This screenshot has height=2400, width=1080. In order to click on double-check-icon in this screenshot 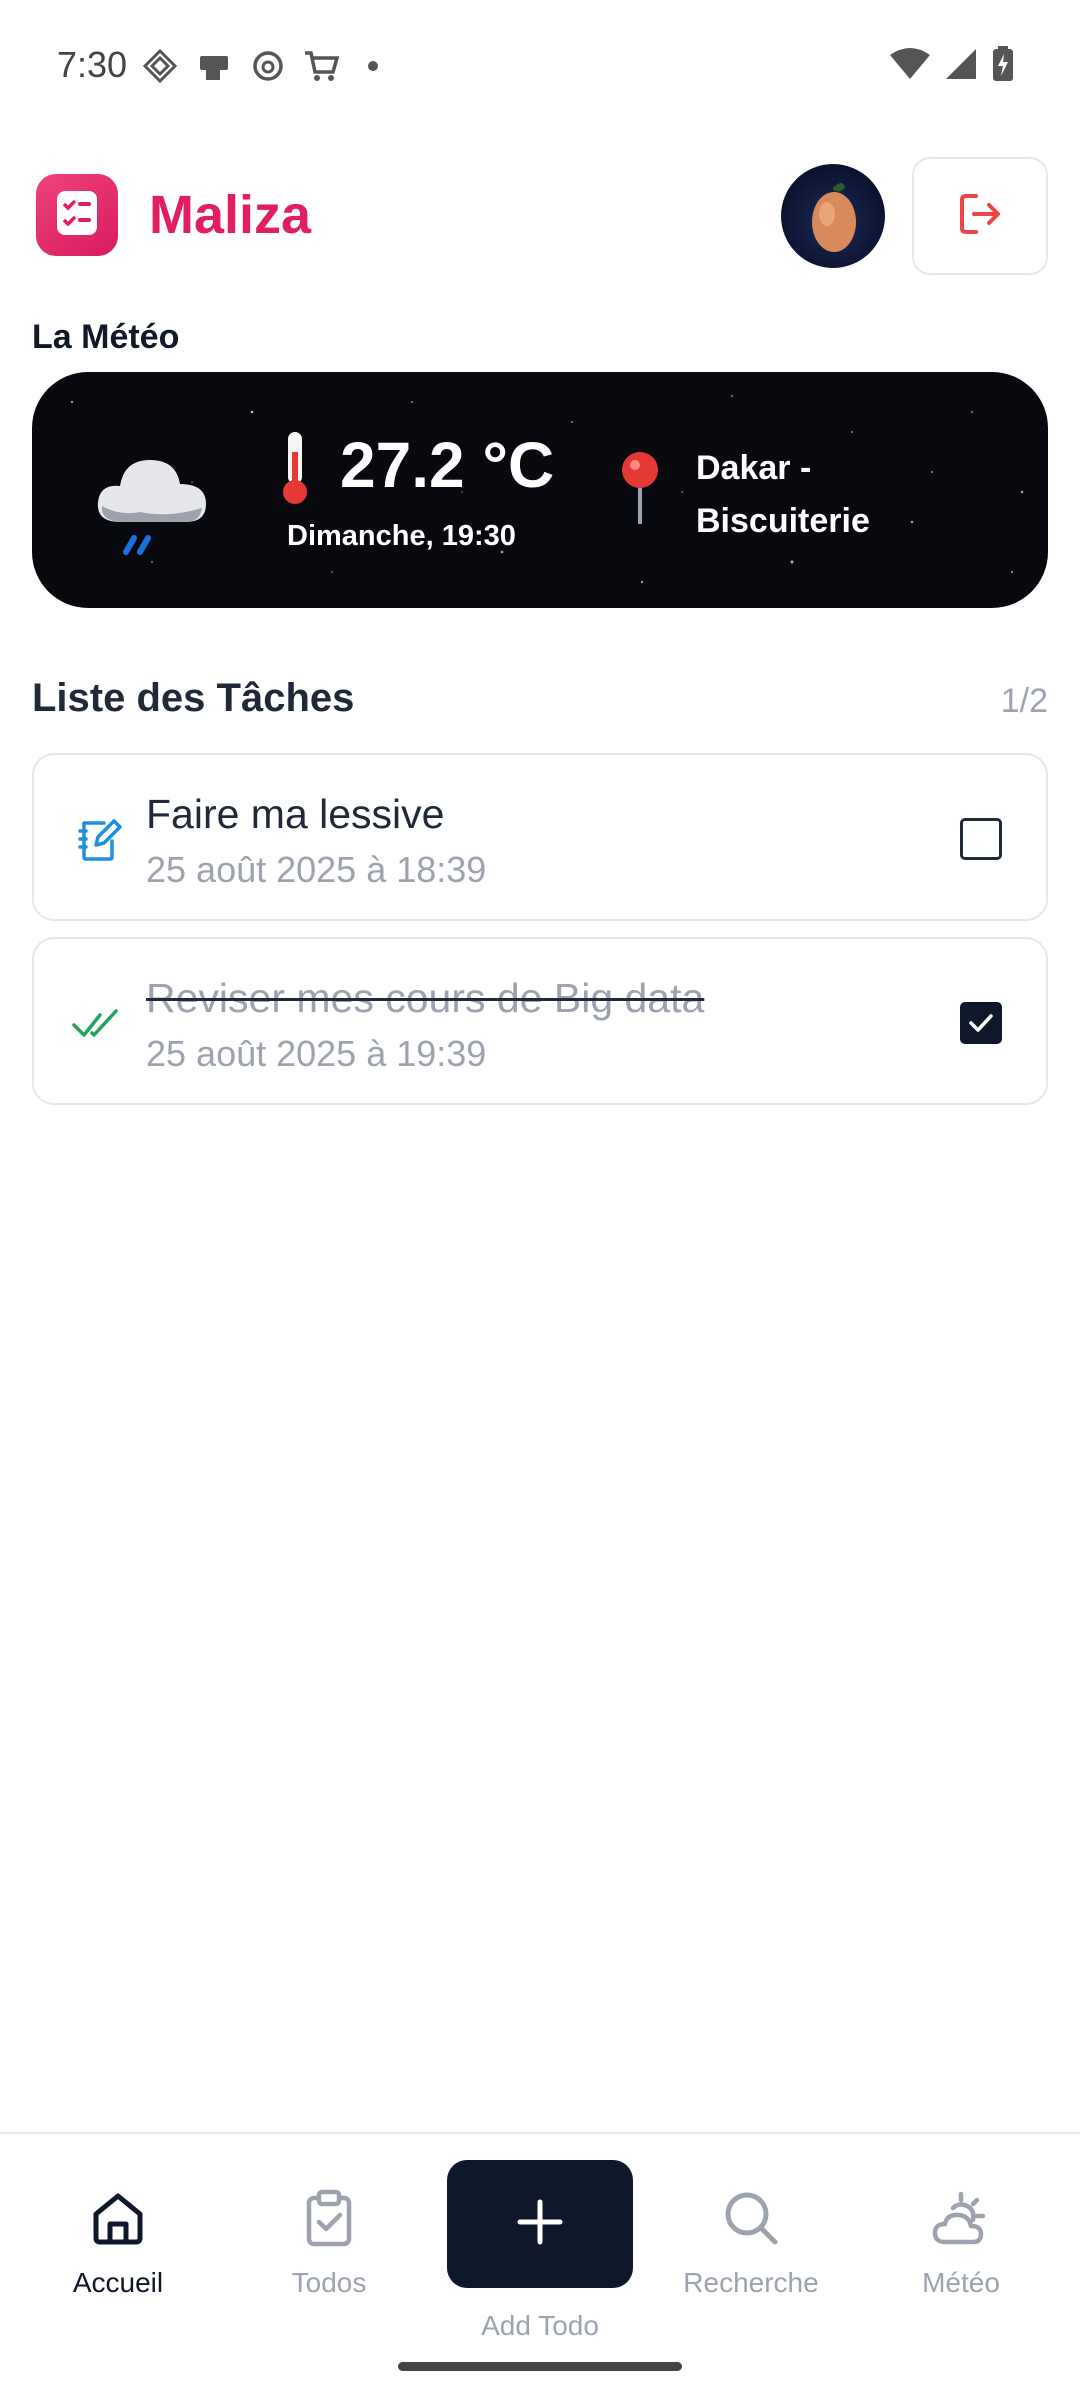, I will do `click(98, 1023)`.